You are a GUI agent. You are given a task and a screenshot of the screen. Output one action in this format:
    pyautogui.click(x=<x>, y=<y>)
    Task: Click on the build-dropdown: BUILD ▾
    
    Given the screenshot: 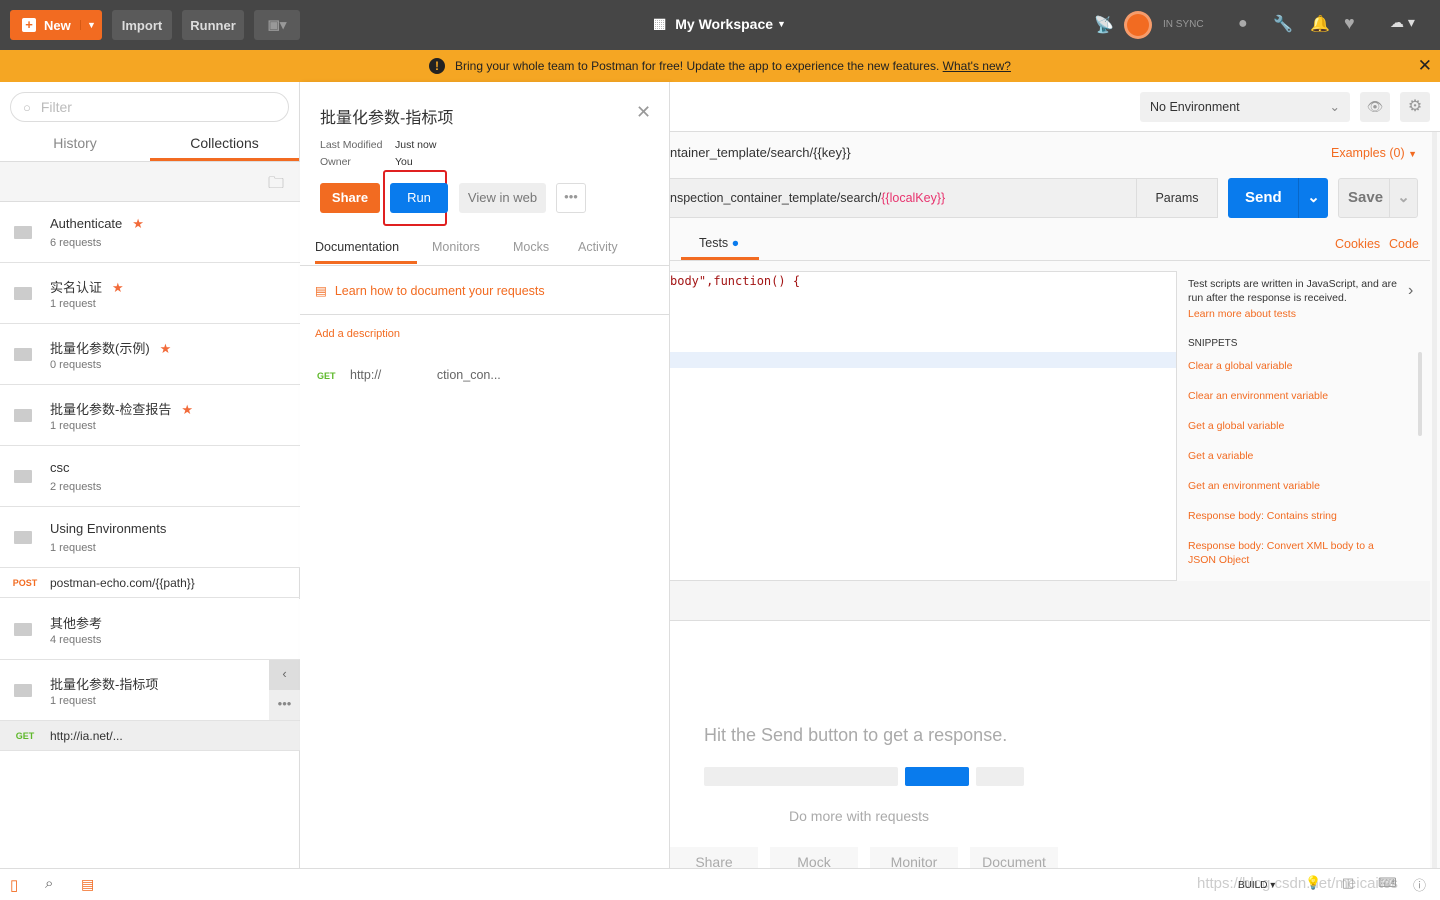 What is the action you would take?
    pyautogui.click(x=1256, y=885)
    